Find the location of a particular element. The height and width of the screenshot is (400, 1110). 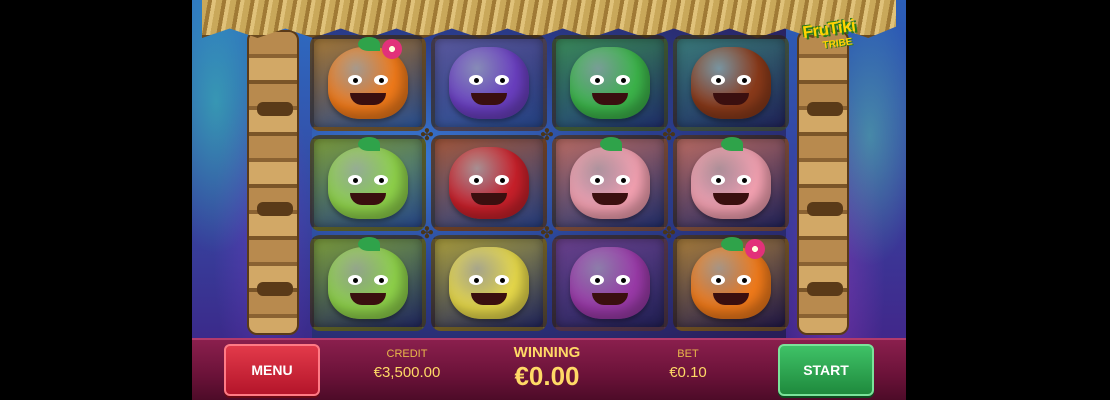

winning-display: WINNING €0.00 is located at coordinates (547, 368).